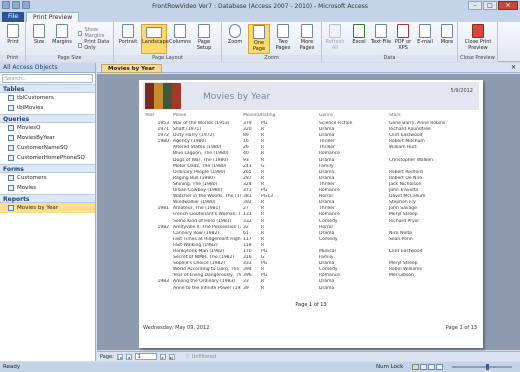  I want to click on first-page-button: |◂, so click(119, 356).